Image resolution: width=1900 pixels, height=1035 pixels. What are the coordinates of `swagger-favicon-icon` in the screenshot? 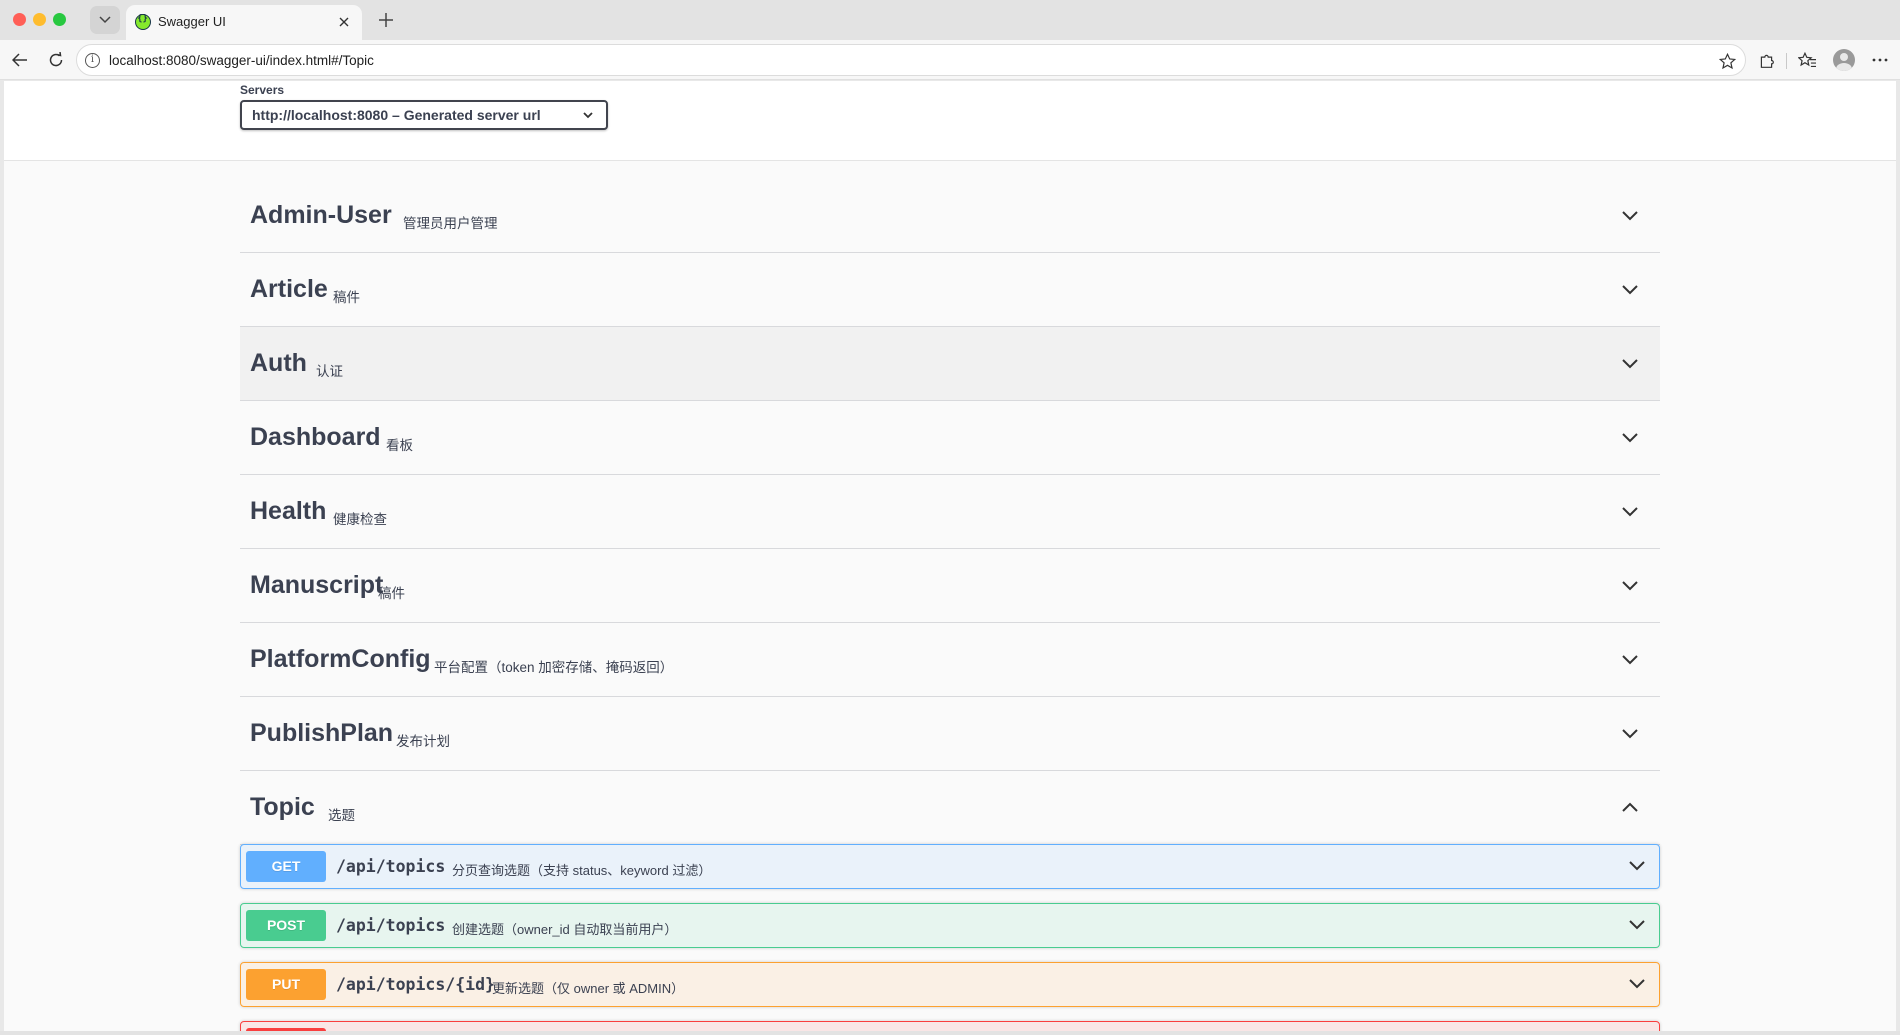 It's located at (143, 22).